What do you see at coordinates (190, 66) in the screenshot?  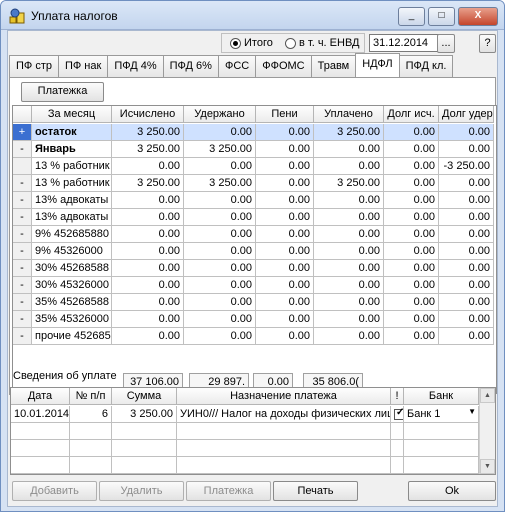 I see `tab-3: ПФД 6%` at bounding box center [190, 66].